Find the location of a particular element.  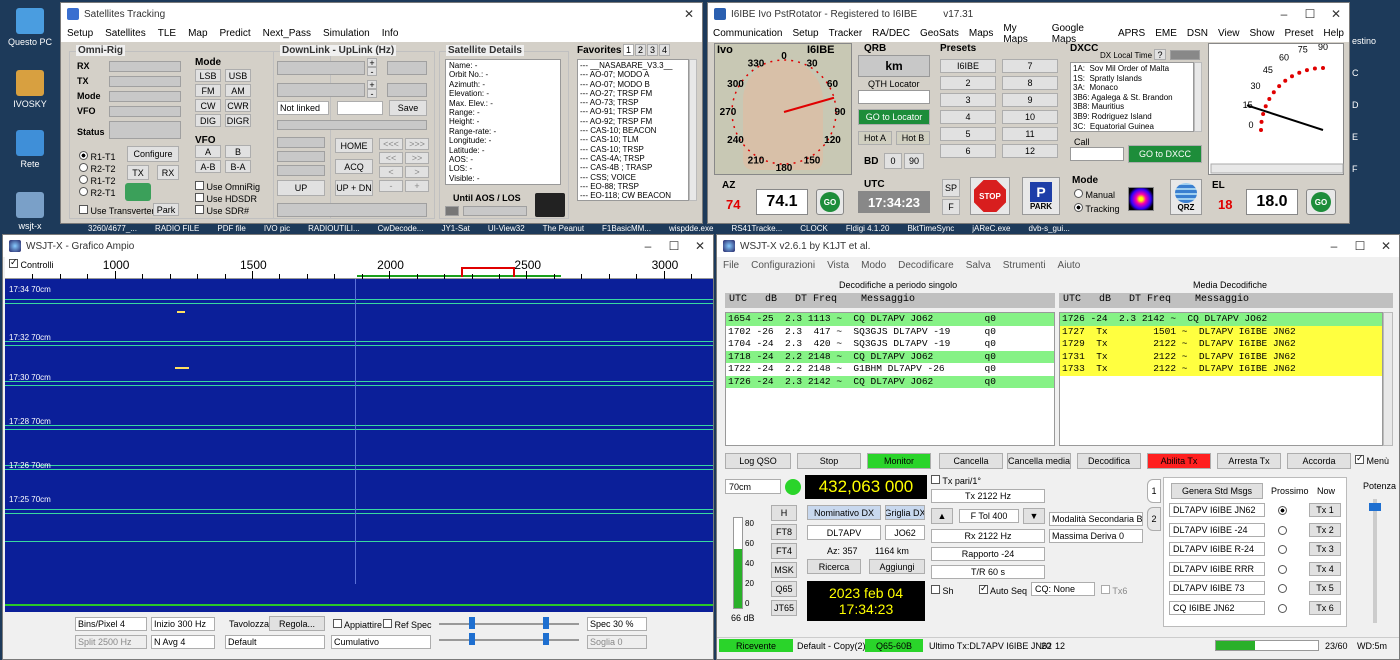

vfo-button: B-A is located at coordinates (238, 166).